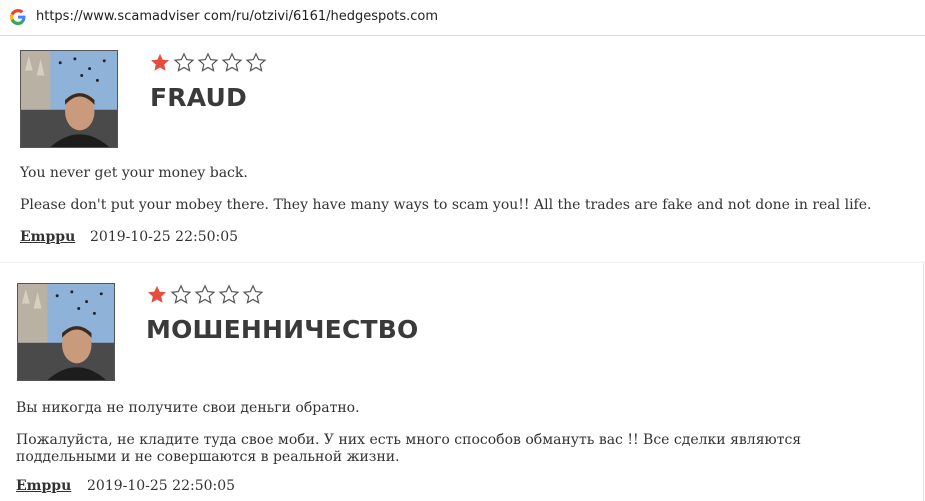  Describe the element at coordinates (18, 17) in the screenshot. I see `google-icon` at that location.